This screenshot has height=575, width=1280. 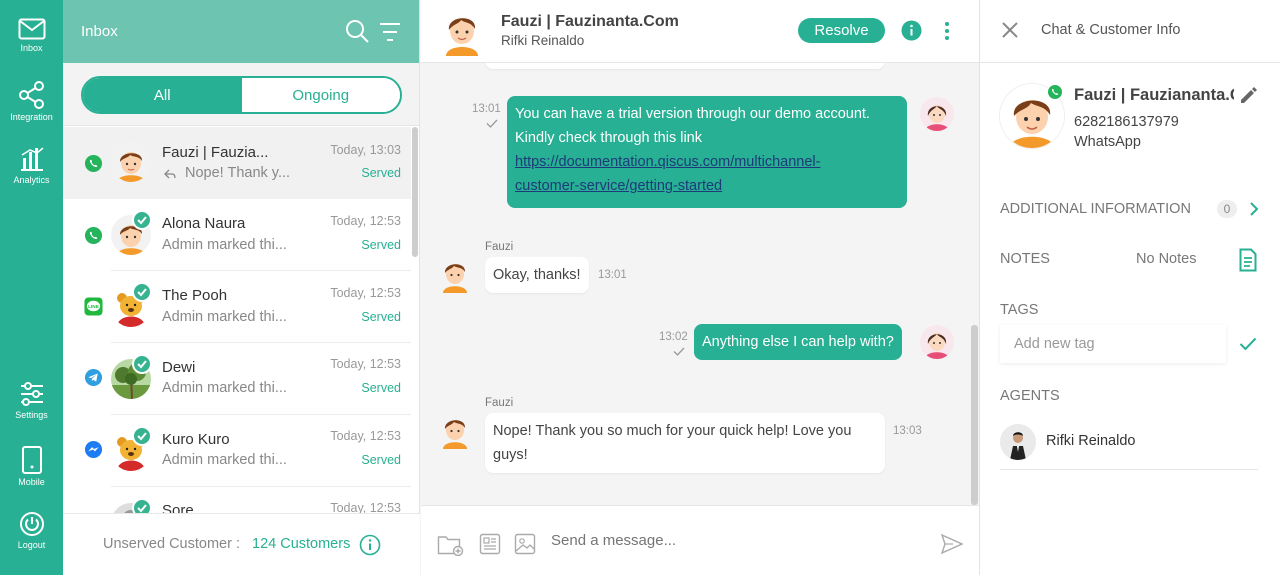 I want to click on message-composer, so click(x=700, y=540).